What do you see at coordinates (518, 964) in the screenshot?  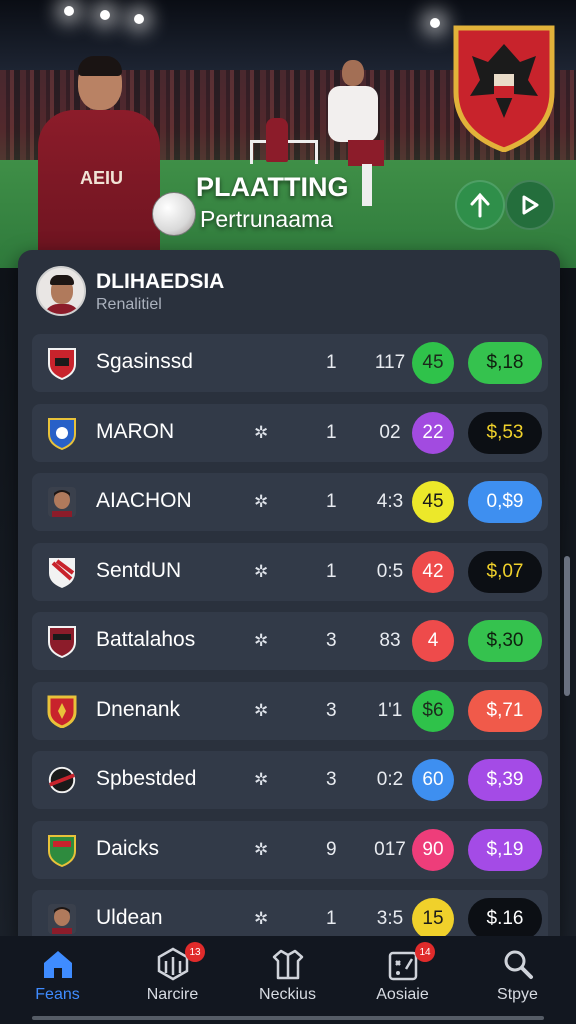 I see `search-icon` at bounding box center [518, 964].